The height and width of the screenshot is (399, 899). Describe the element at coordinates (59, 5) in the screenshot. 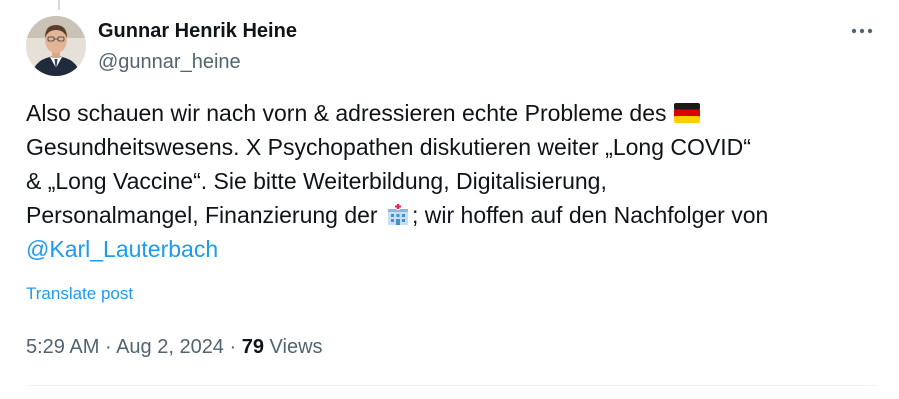

I see `thread-connector-line` at that location.